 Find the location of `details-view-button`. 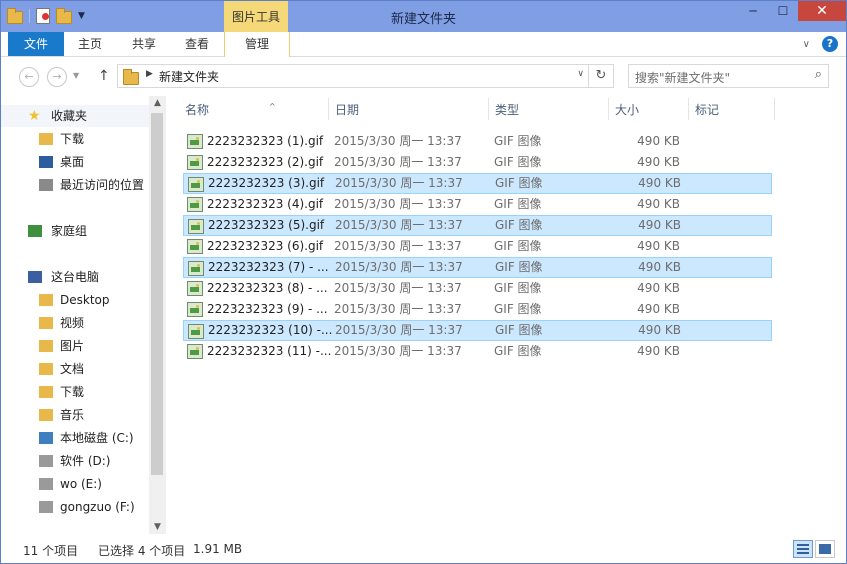

details-view-button is located at coordinates (803, 549).